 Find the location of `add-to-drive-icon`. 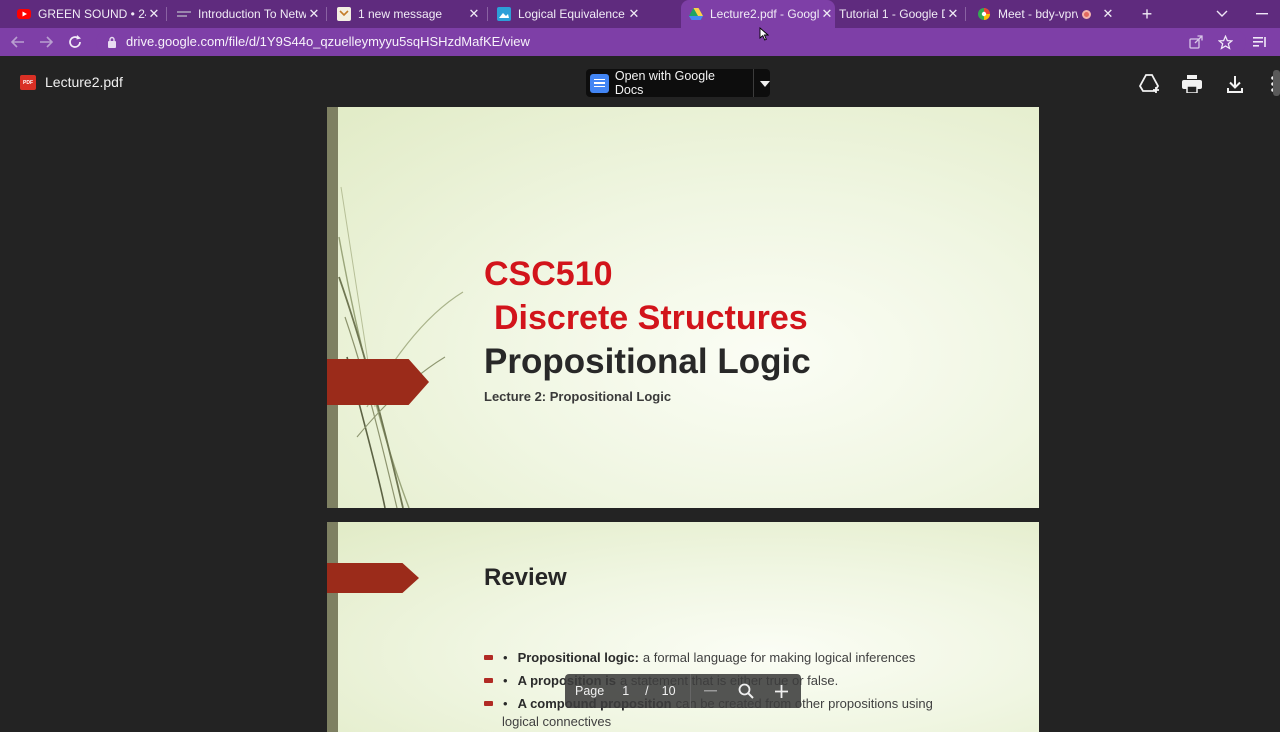

add-to-drive-icon is located at coordinates (1149, 83).